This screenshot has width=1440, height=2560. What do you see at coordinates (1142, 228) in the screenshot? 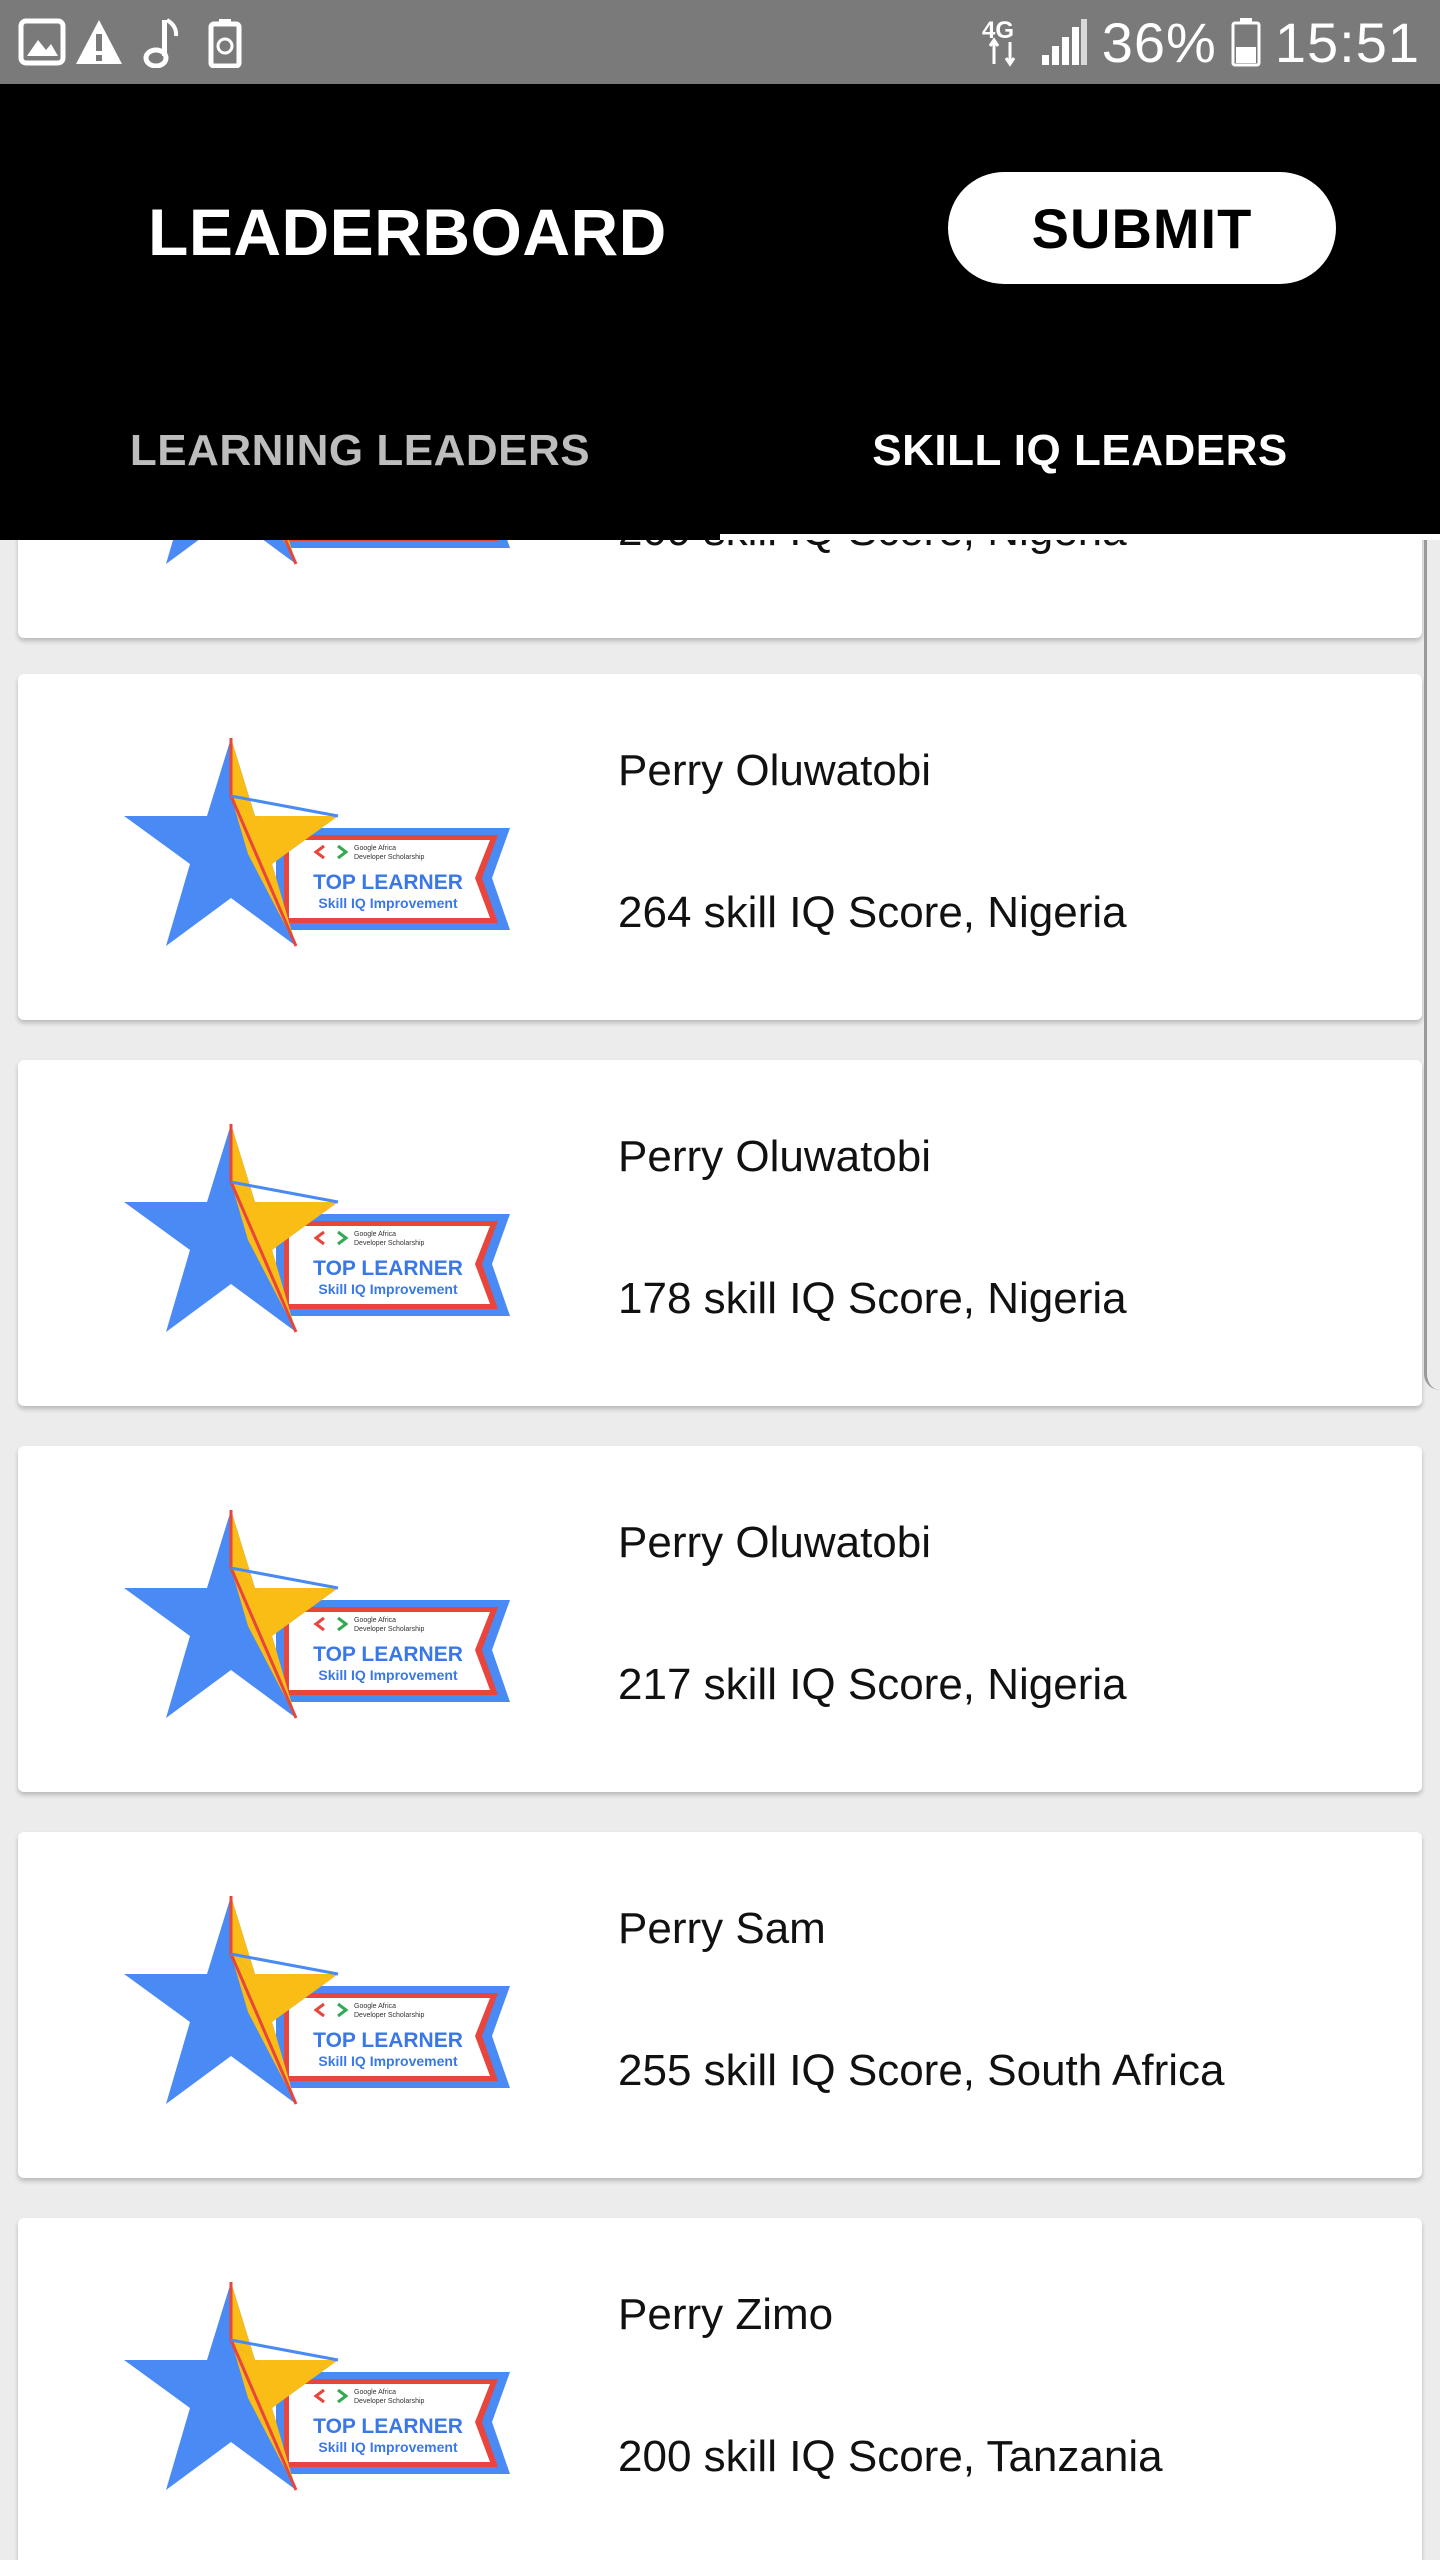
I see `submit-button: SUBMIT` at bounding box center [1142, 228].